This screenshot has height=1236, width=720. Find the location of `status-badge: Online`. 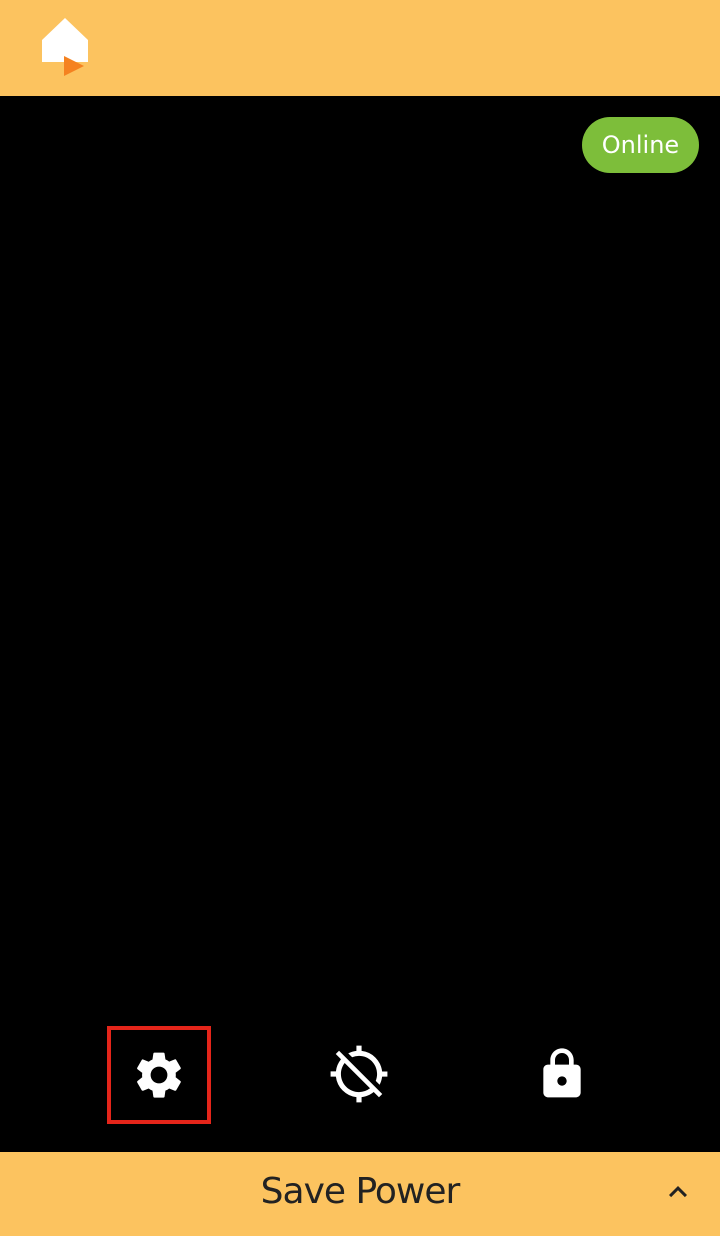

status-badge: Online is located at coordinates (640, 145).